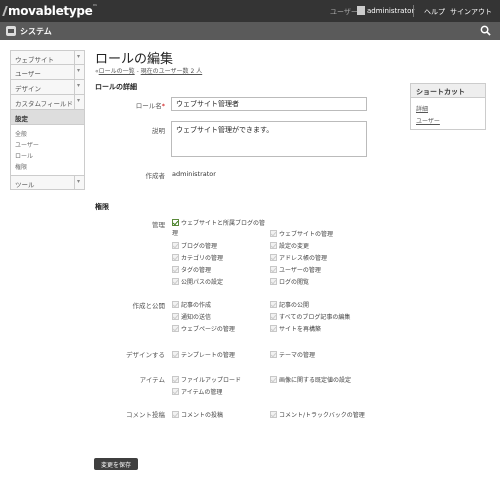 The height and width of the screenshot is (482, 500). Describe the element at coordinates (191, 316) in the screenshot. I see `perm-checkbox: 通知の送信` at that location.